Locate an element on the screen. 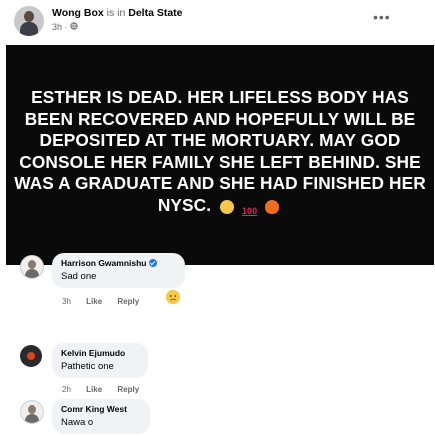 The width and height of the screenshot is (435, 436). comment-bubble: Kelvin Ejumudo Pathetic one is located at coordinates (100, 360).